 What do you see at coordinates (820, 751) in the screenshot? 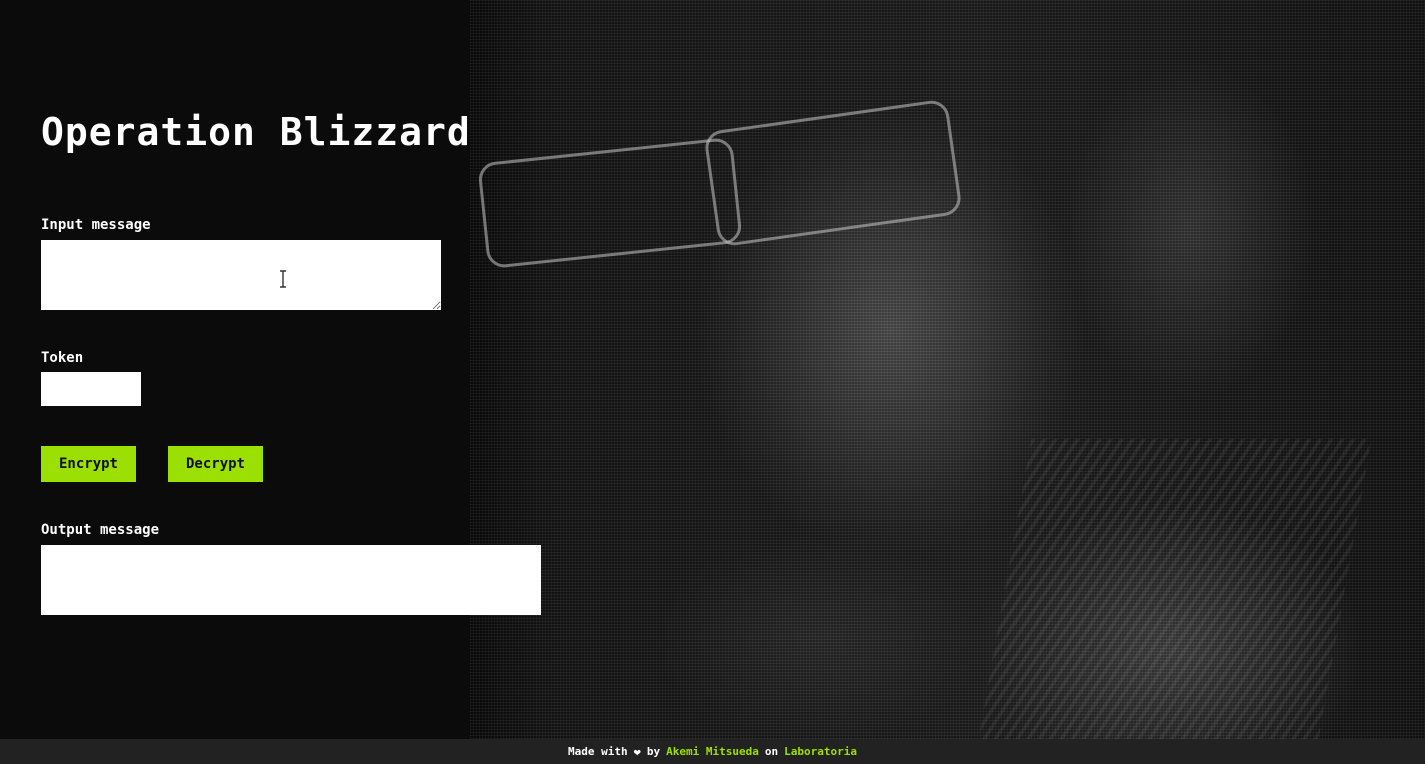
I see `footer-org-link: Laboratoria` at bounding box center [820, 751].